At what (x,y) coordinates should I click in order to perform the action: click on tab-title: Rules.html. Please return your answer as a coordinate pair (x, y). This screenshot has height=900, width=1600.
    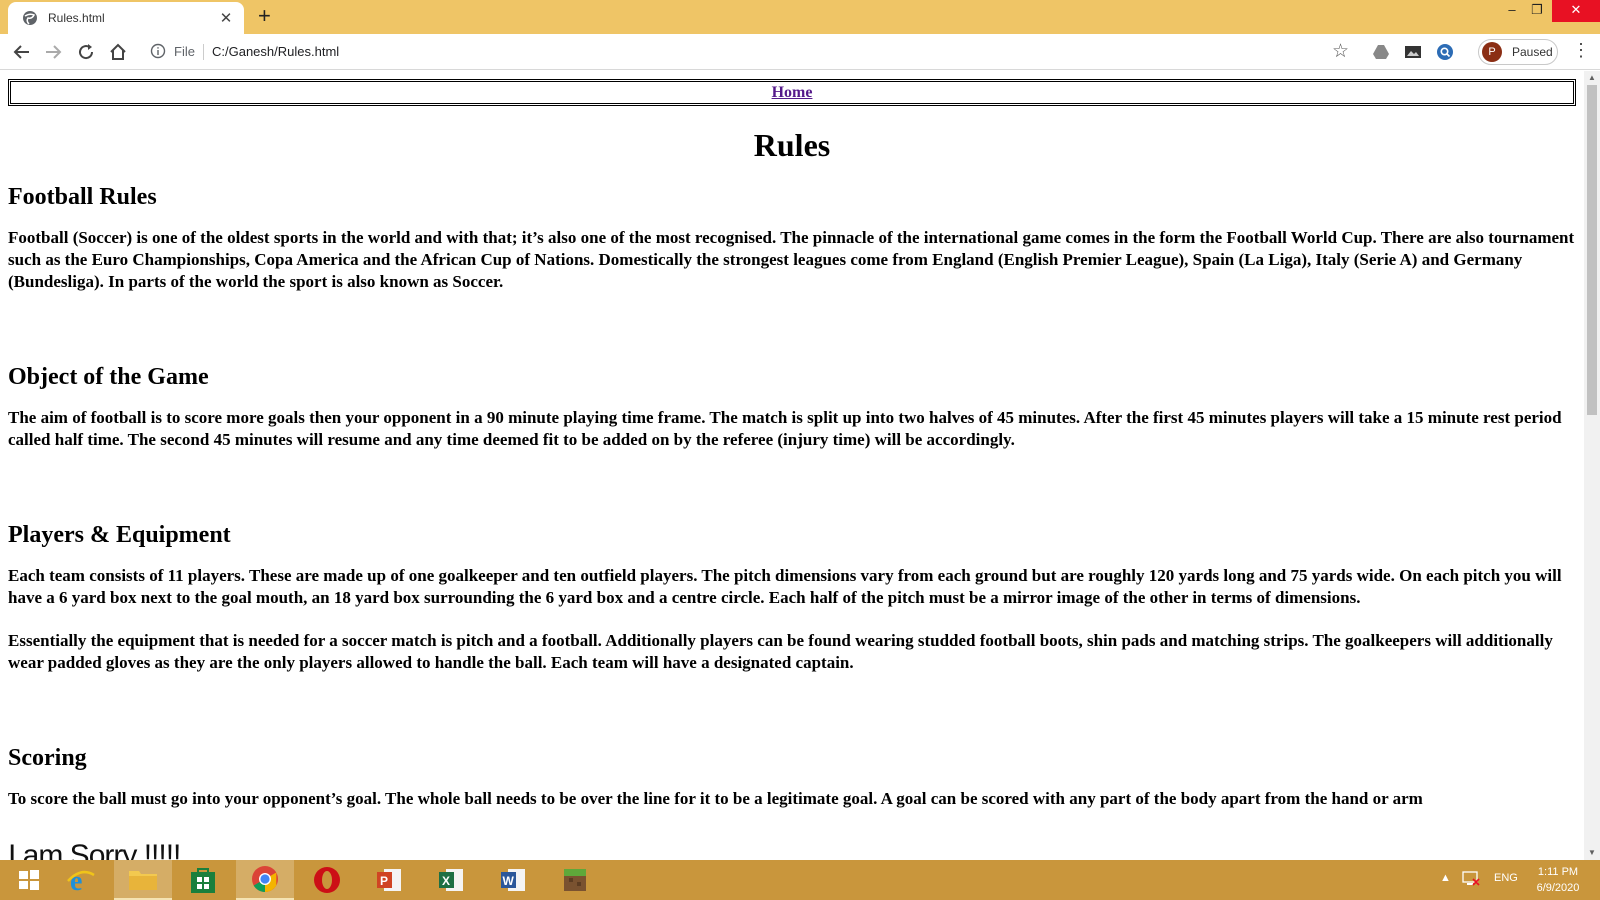
    Looking at the image, I should click on (76, 18).